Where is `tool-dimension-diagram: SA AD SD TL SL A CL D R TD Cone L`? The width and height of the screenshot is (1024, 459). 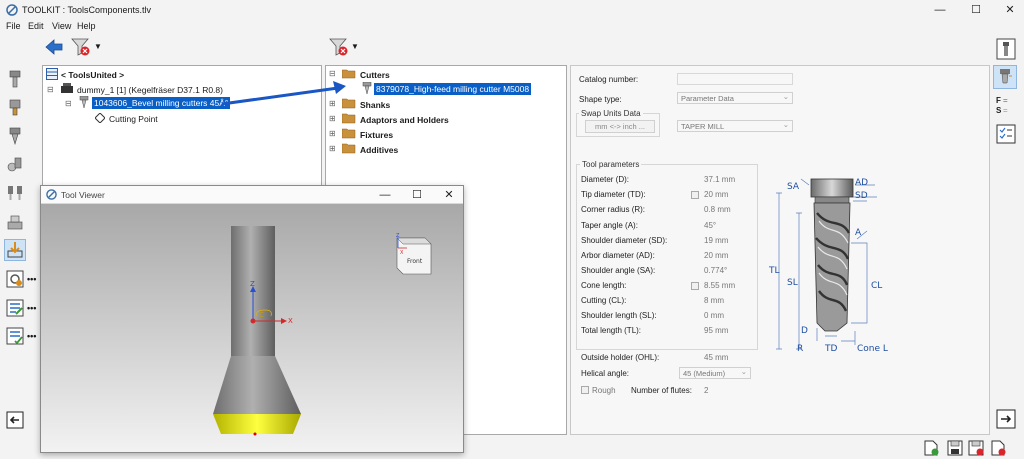
tool-dimension-diagram: SA AD SD TL SL A CL D R TD Cone L is located at coordinates (828, 266).